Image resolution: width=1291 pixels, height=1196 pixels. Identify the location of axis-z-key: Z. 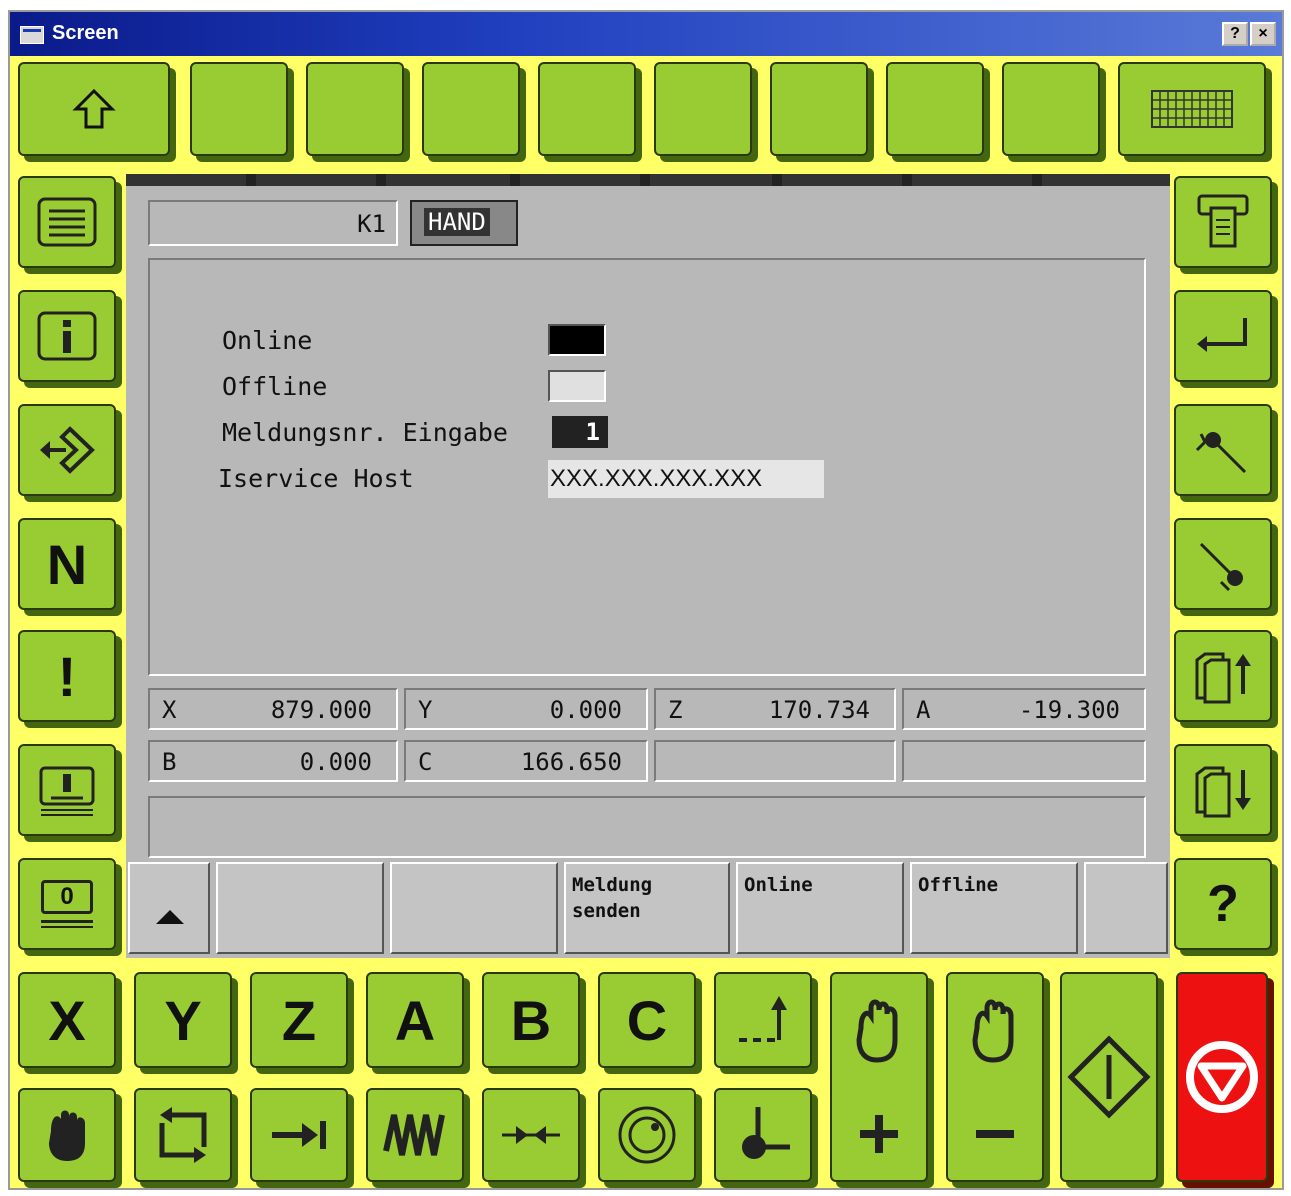
(299, 1020).